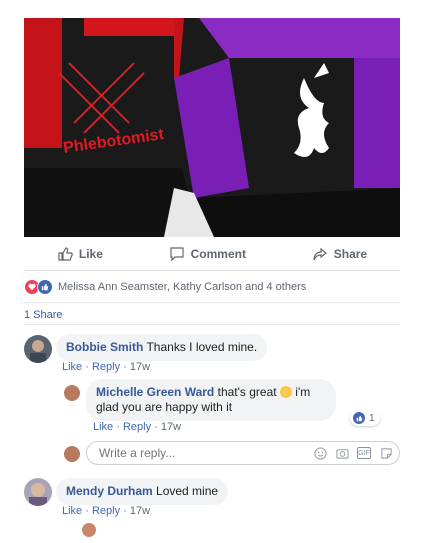 This screenshot has height=543, width=429. What do you see at coordinates (90, 254) in the screenshot?
I see `like-label: Like` at bounding box center [90, 254].